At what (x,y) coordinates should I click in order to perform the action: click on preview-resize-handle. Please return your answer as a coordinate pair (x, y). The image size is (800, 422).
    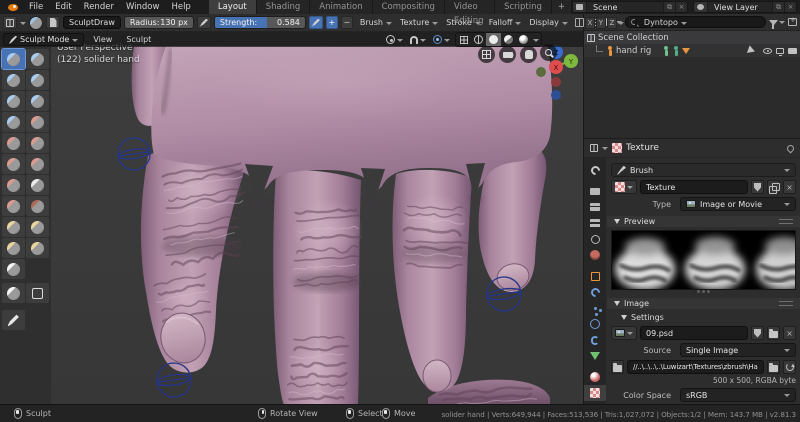
    Looking at the image, I should click on (703, 291).